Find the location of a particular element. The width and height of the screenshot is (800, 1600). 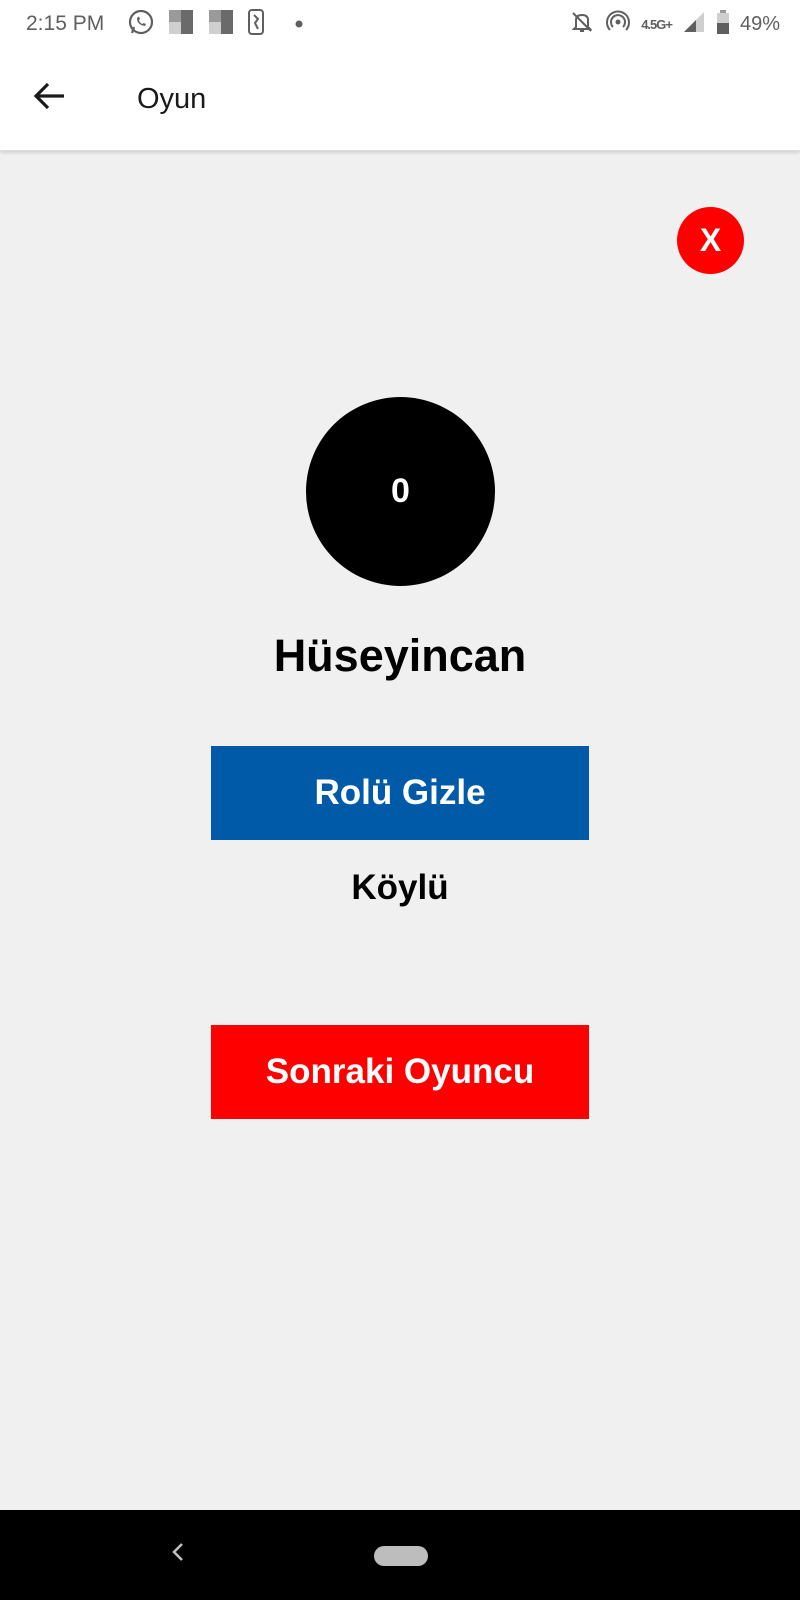

close-button: X is located at coordinates (710, 240).